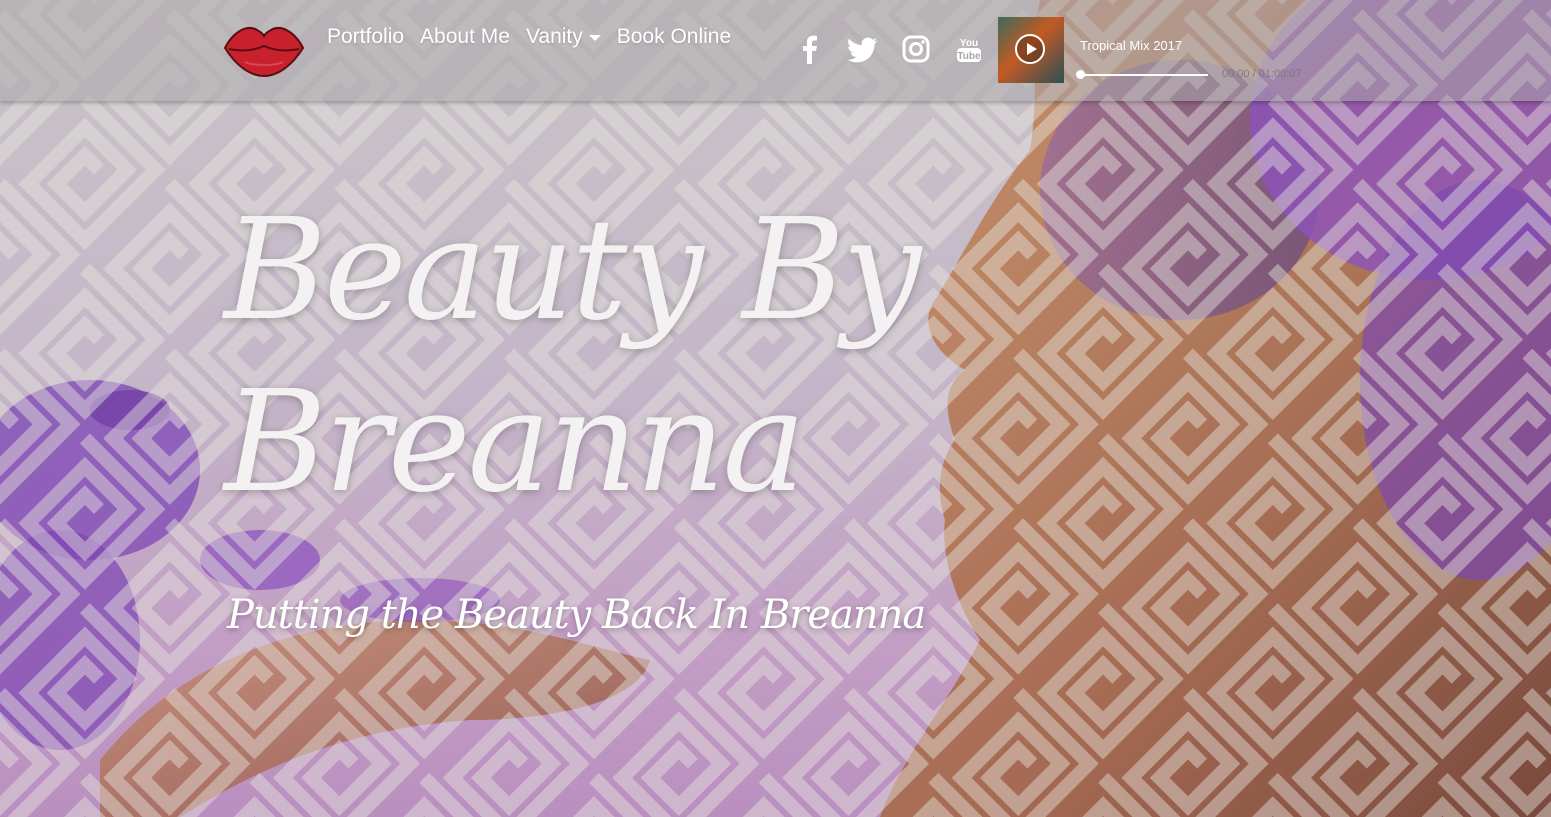 The height and width of the screenshot is (817, 1551). Describe the element at coordinates (969, 43) in the screenshot. I see `svg-text: You` at that location.